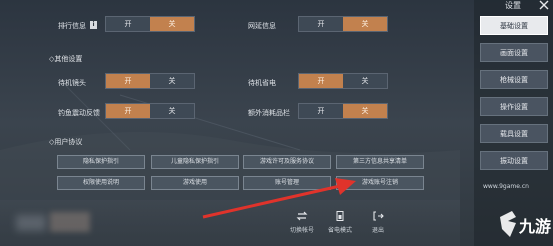  I want to click on tab-vehicle-settings: 载具设置, so click(514, 133).